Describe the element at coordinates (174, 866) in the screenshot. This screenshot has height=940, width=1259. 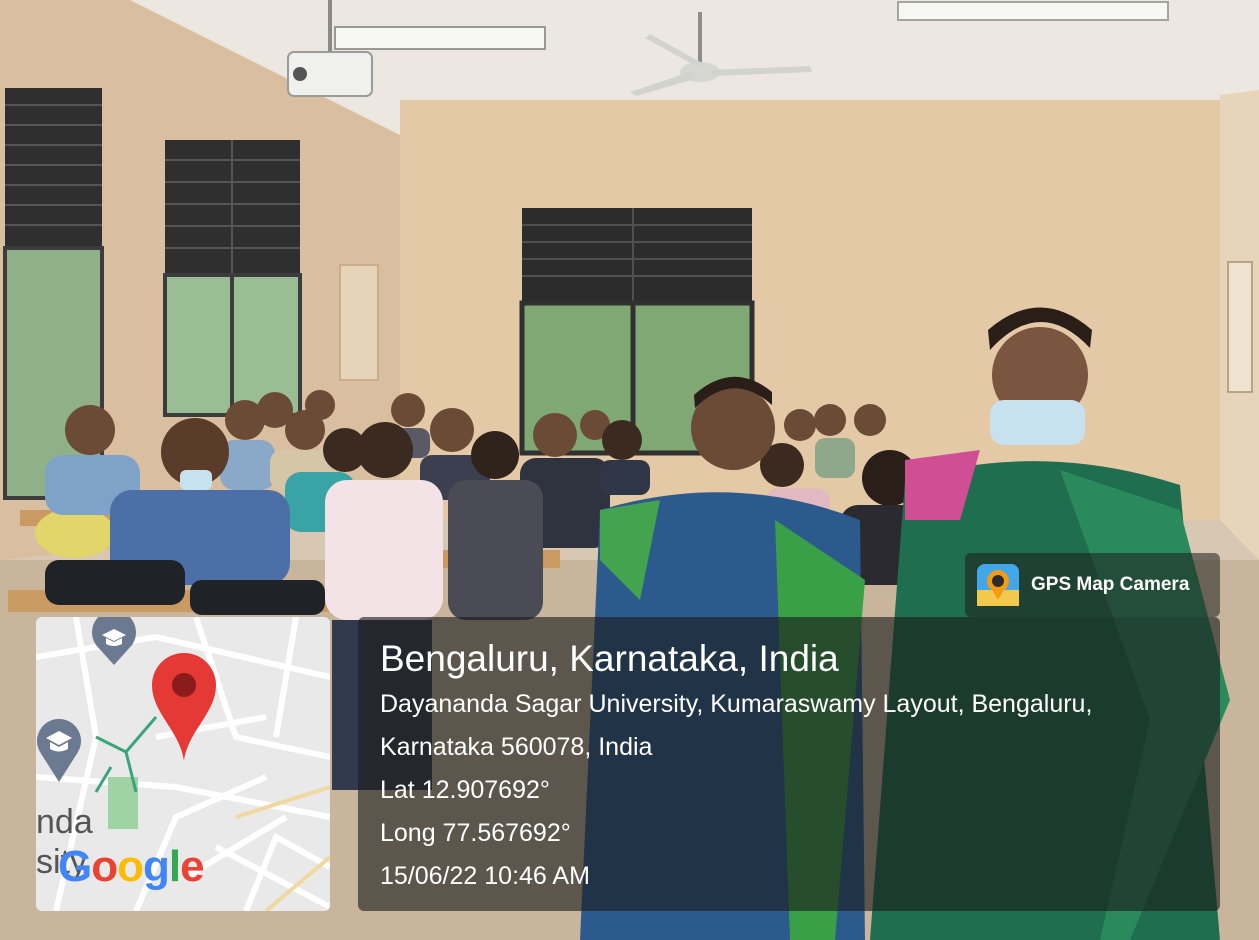
I see `google-letter: l` at that location.